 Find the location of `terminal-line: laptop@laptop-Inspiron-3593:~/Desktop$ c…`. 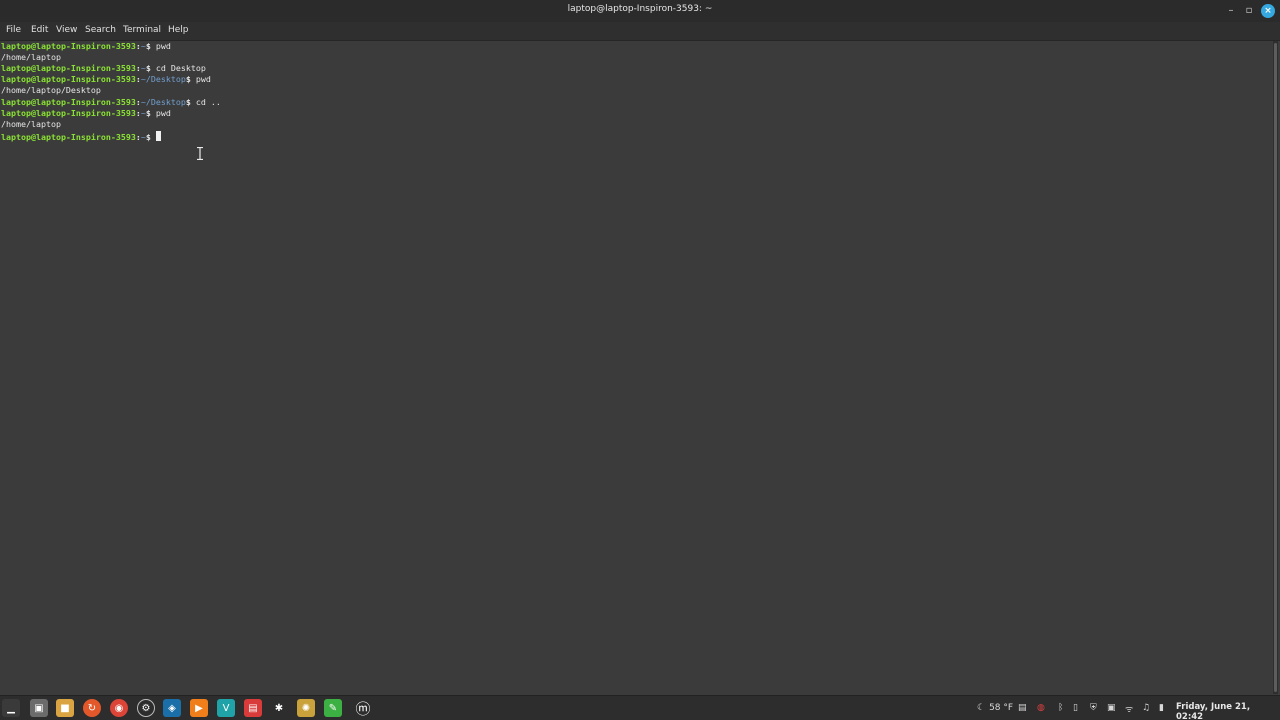

terminal-line: laptop@laptop-Inspiron-3593:~/Desktop$ c… is located at coordinates (111, 102).